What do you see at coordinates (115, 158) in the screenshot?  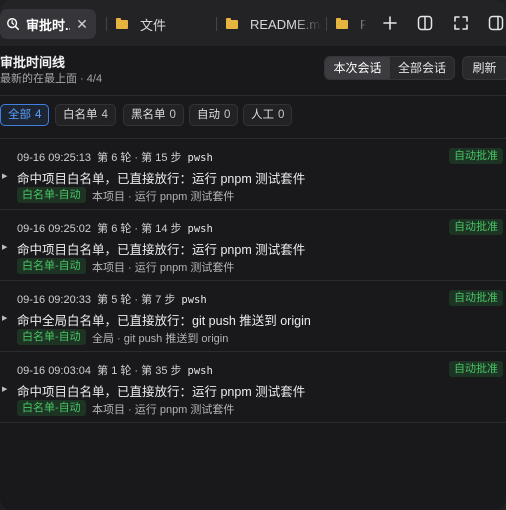 I see `entry-meta: 09-16 09:25:13 第 6 轮 · 第 15 步 pwsh` at bounding box center [115, 158].